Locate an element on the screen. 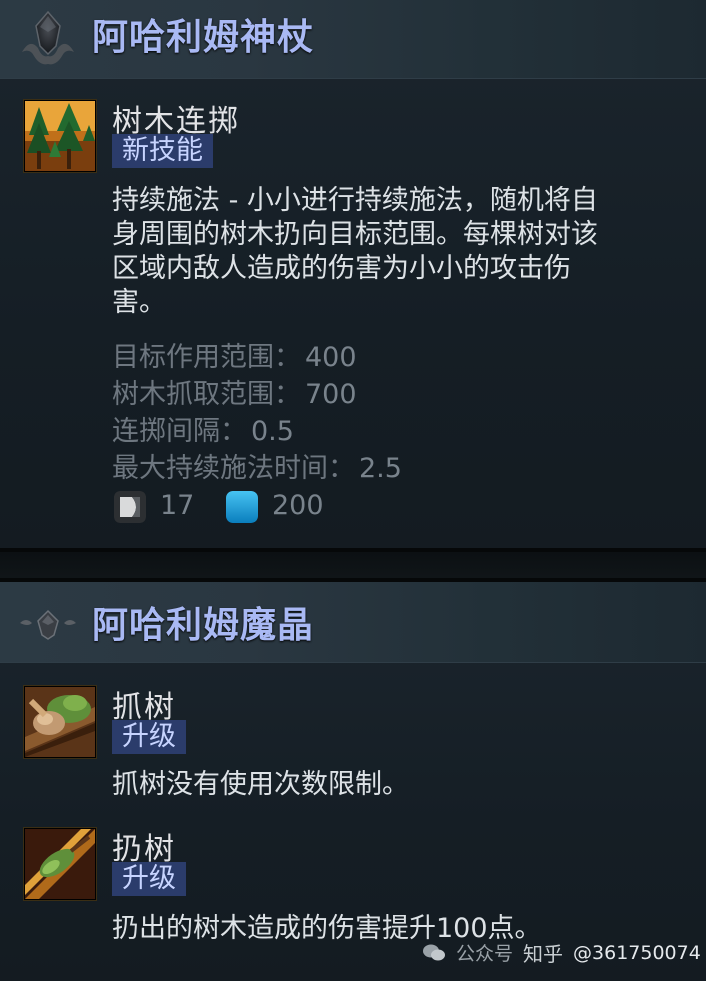  stat-value: 2.5 is located at coordinates (380, 468).